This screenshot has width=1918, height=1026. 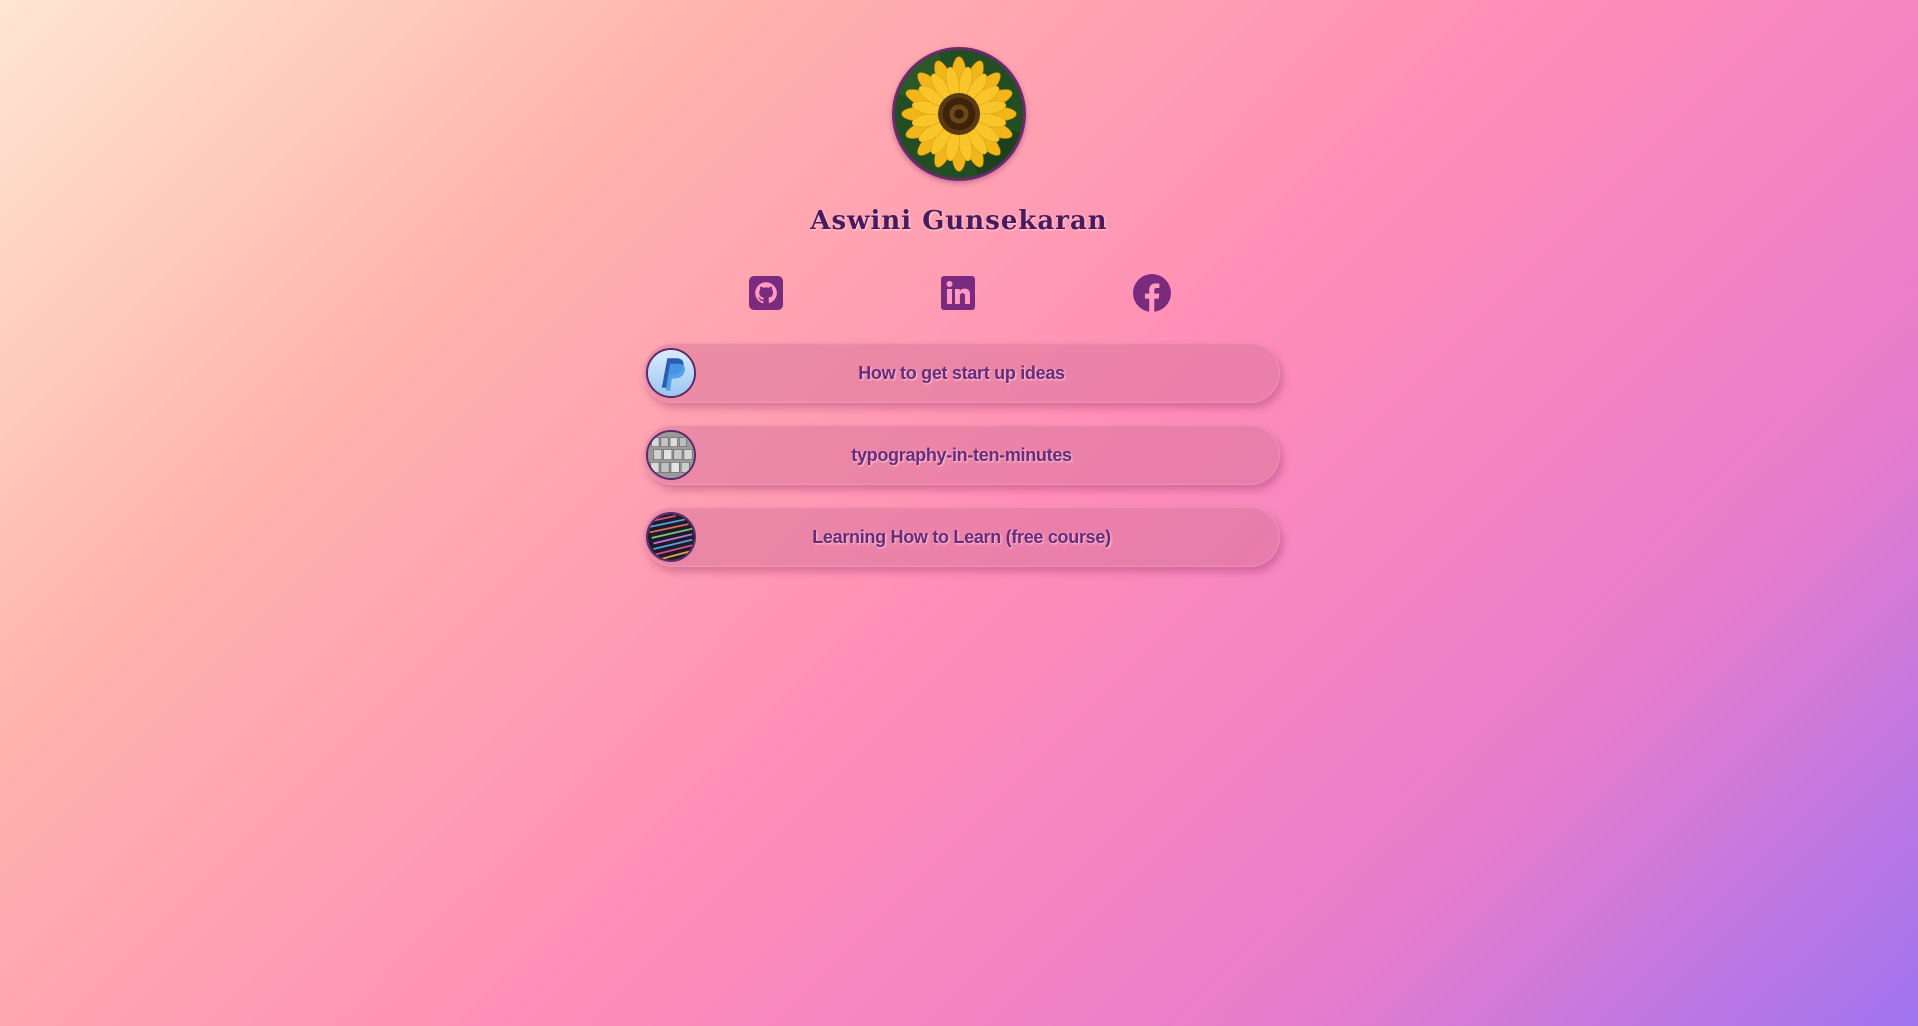 I want to click on linkedin-link, so click(x=958, y=293).